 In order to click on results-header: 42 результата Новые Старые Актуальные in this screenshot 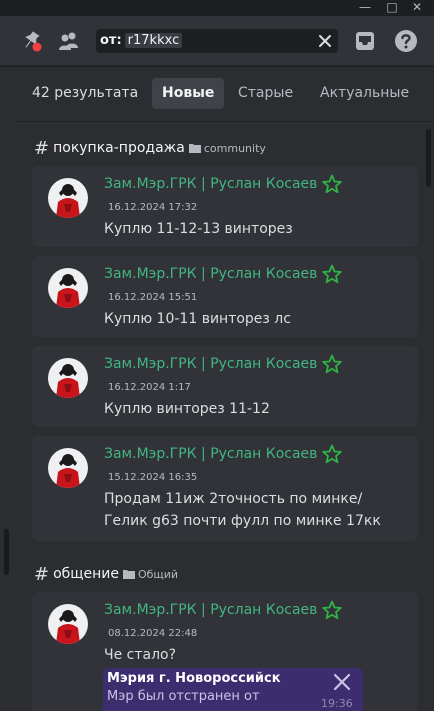, I will do `click(225, 94)`.